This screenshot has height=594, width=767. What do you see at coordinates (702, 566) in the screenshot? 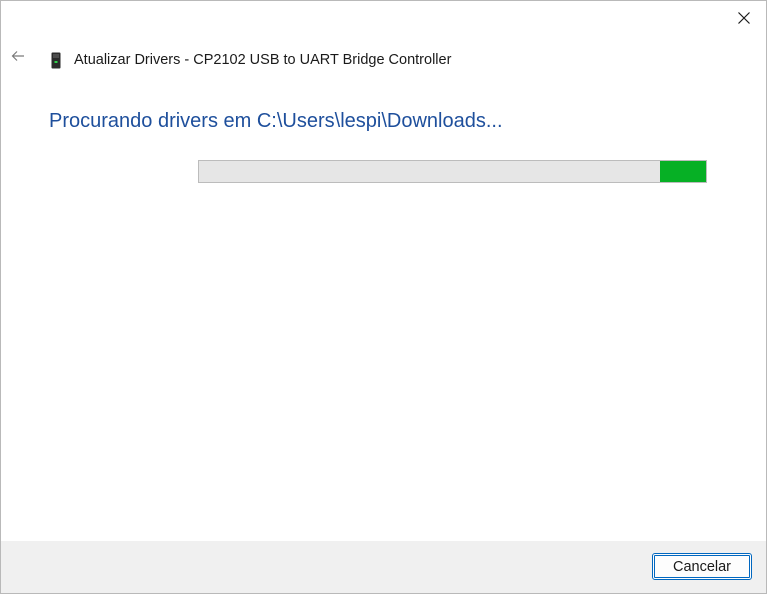
I see `cancel-button: Cancelar` at bounding box center [702, 566].